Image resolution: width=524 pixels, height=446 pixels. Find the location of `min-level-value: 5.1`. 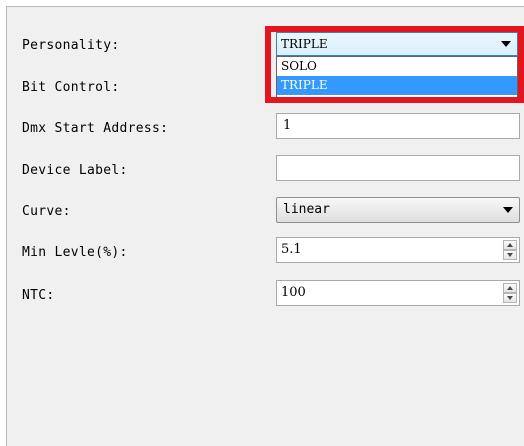

min-level-value: 5.1 is located at coordinates (291, 249).